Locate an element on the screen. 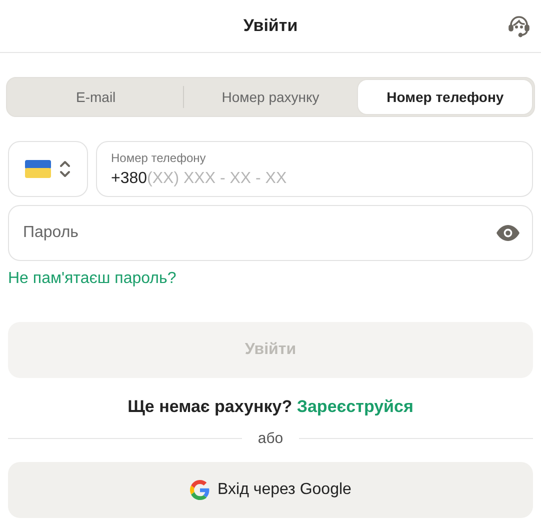 This screenshot has width=541, height=530. password-input: Пароль is located at coordinates (252, 233).